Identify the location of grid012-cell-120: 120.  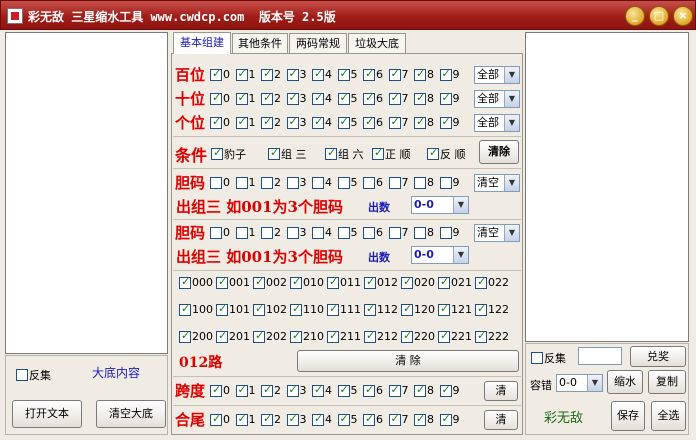
(418, 309).